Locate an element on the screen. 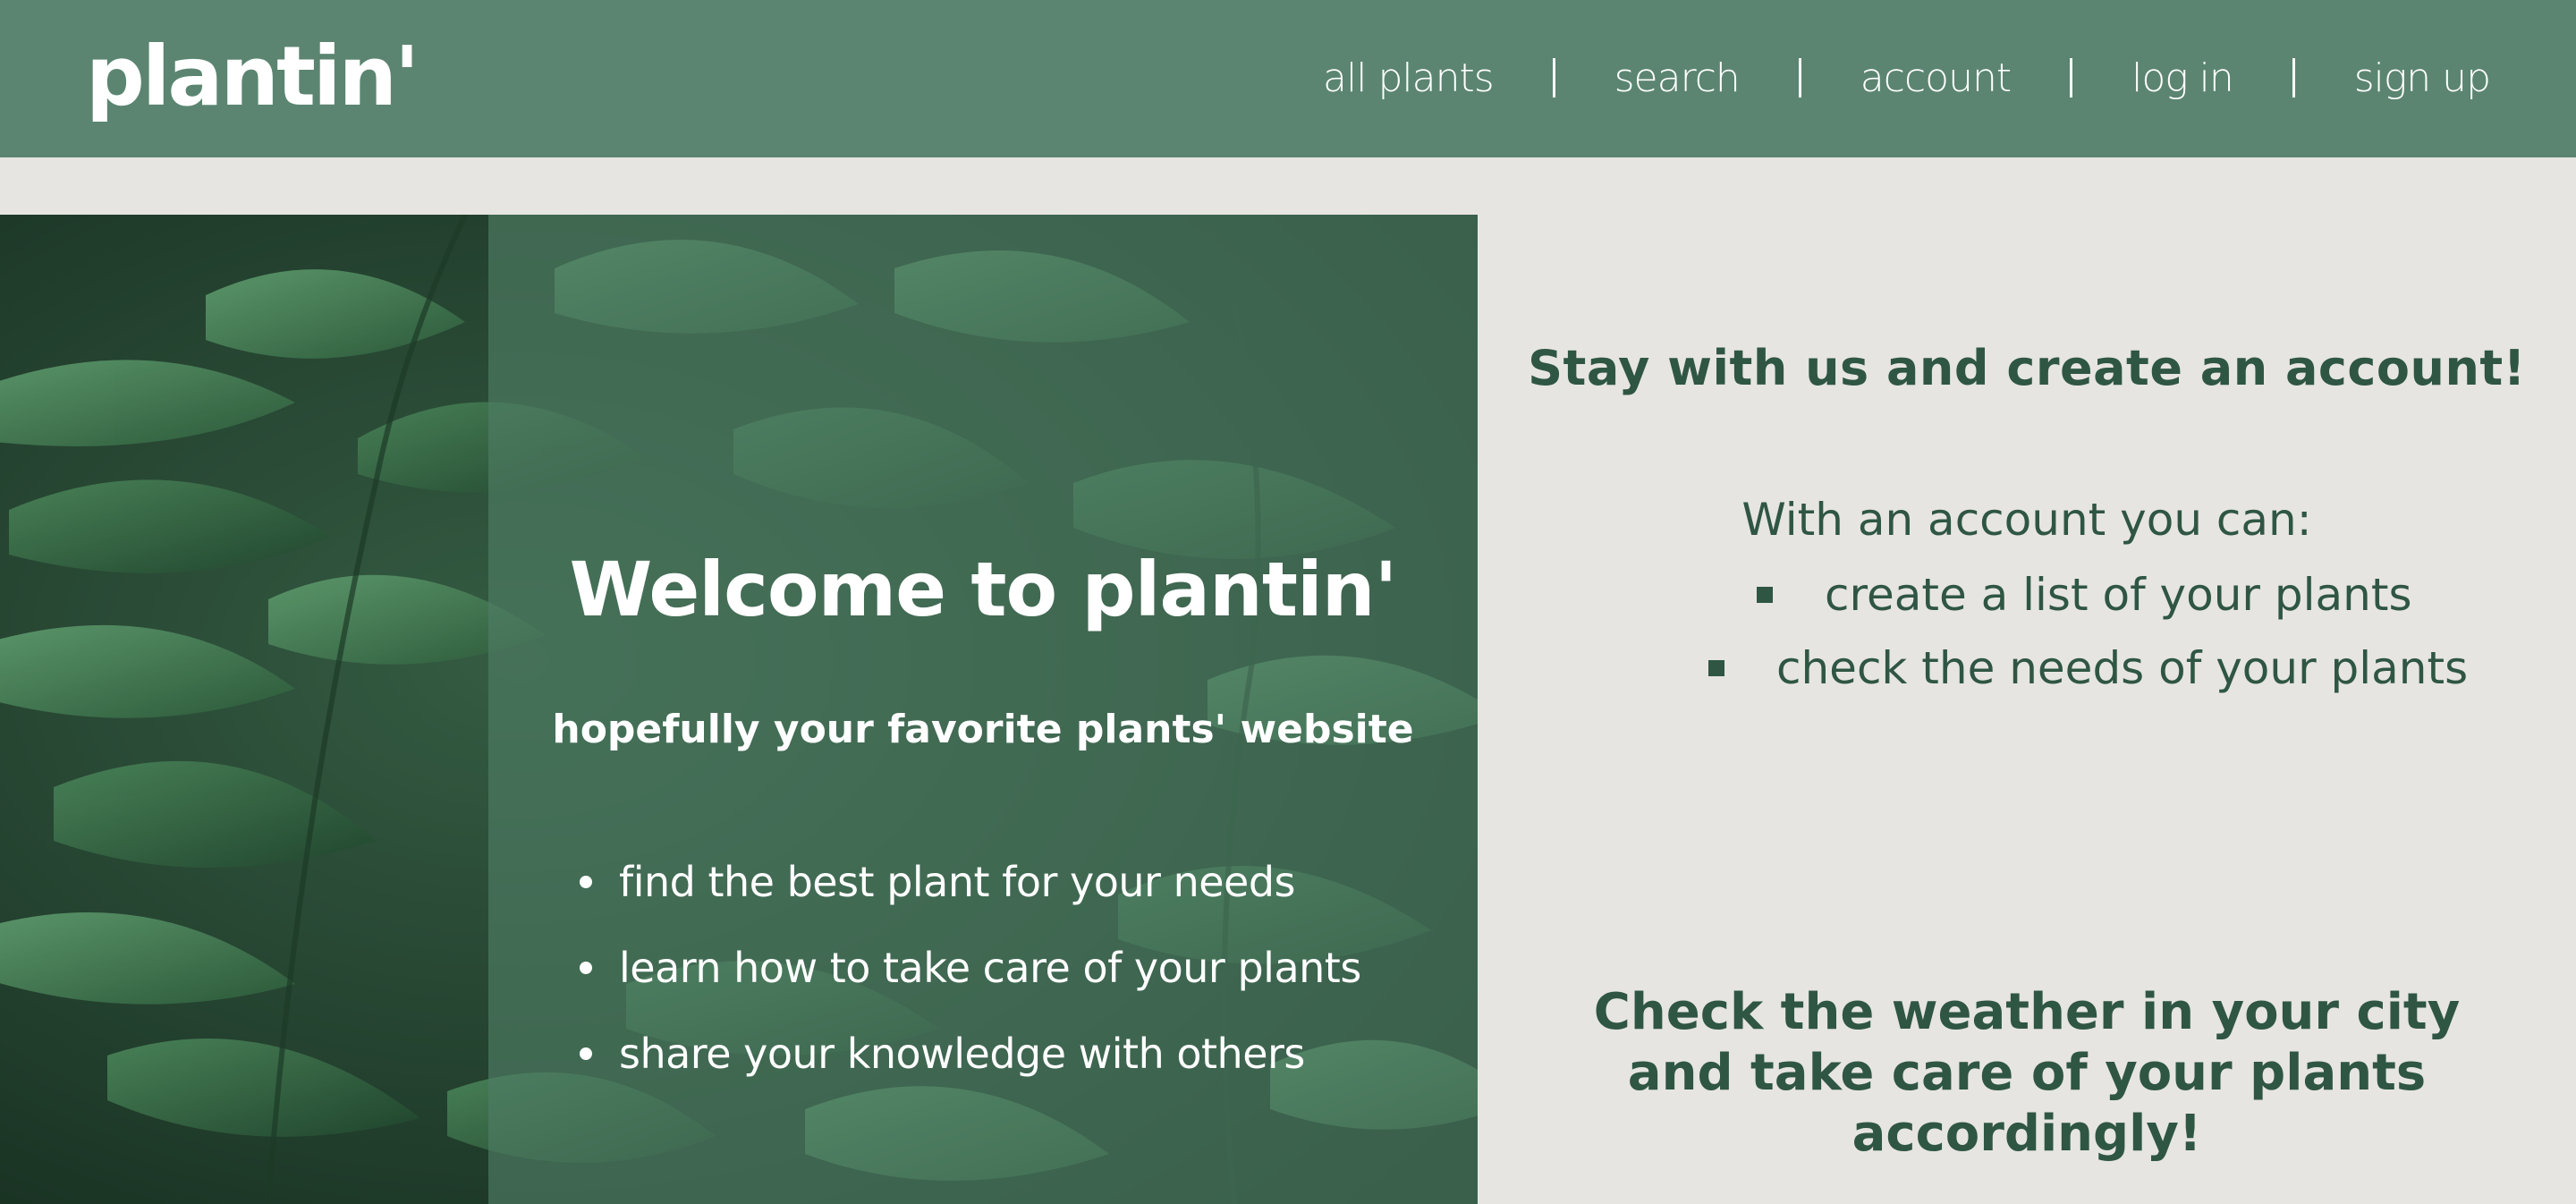 The image size is (2576, 1204). main-nav: all plants search account log in sign up is located at coordinates (1907, 78).